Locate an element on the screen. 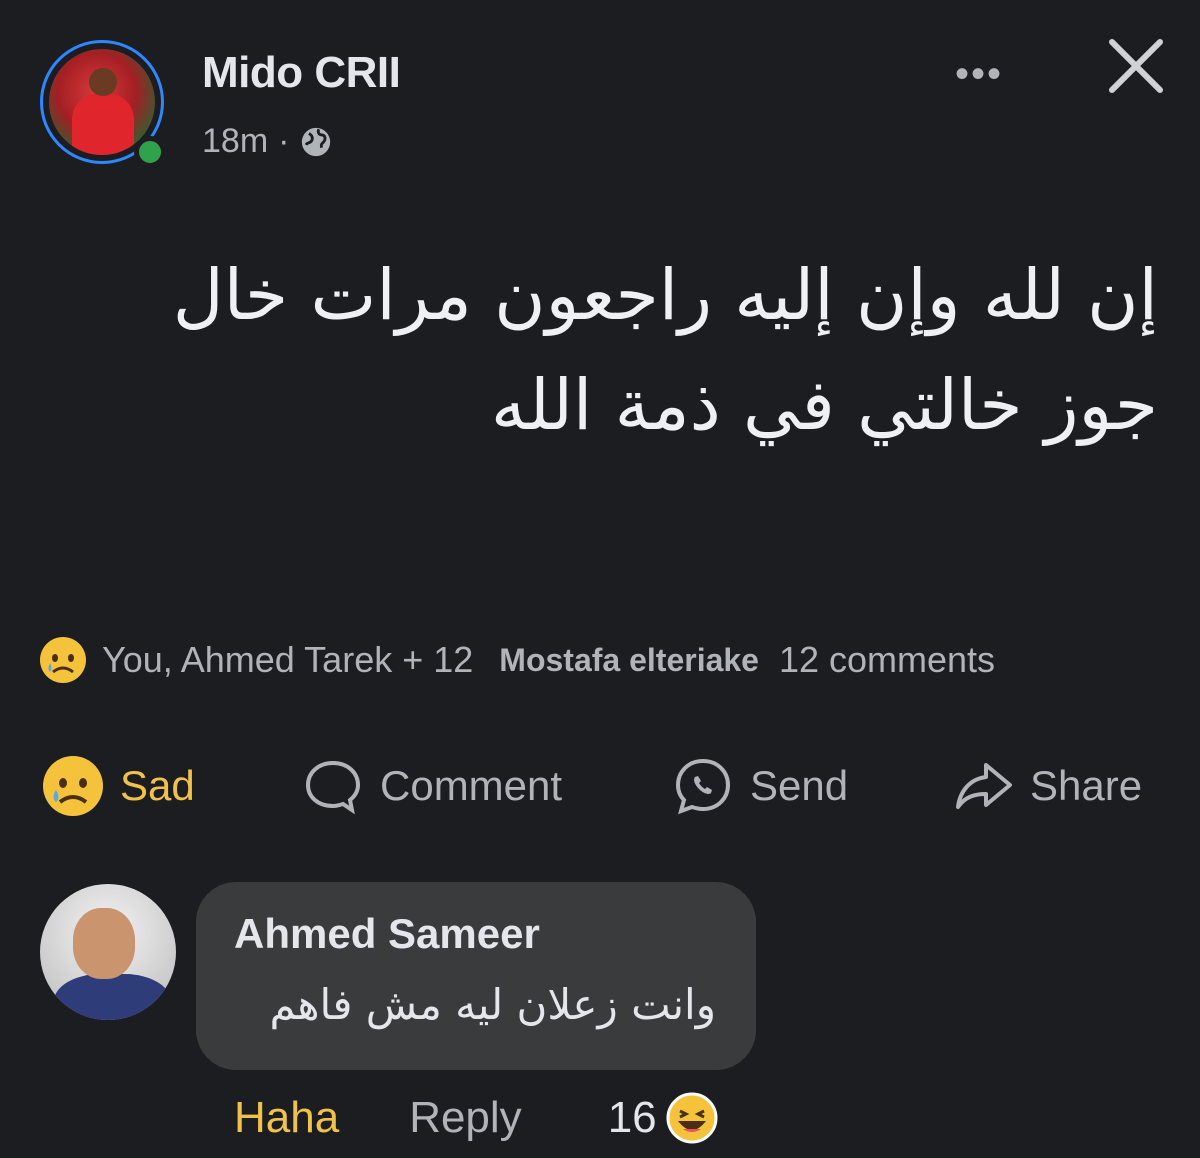 This screenshot has height=1158, width=1200. comment-footer: Haha Reply 16 is located at coordinates (476, 1118).